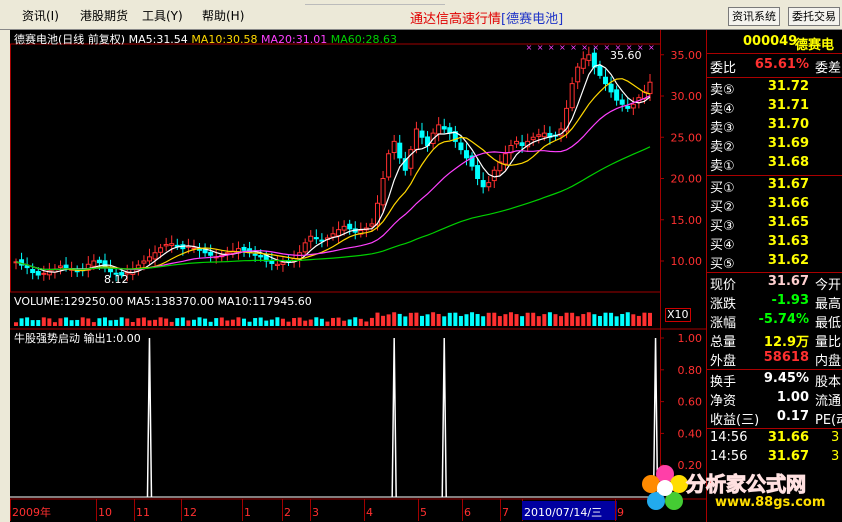  I want to click on divider, so click(774, 369).